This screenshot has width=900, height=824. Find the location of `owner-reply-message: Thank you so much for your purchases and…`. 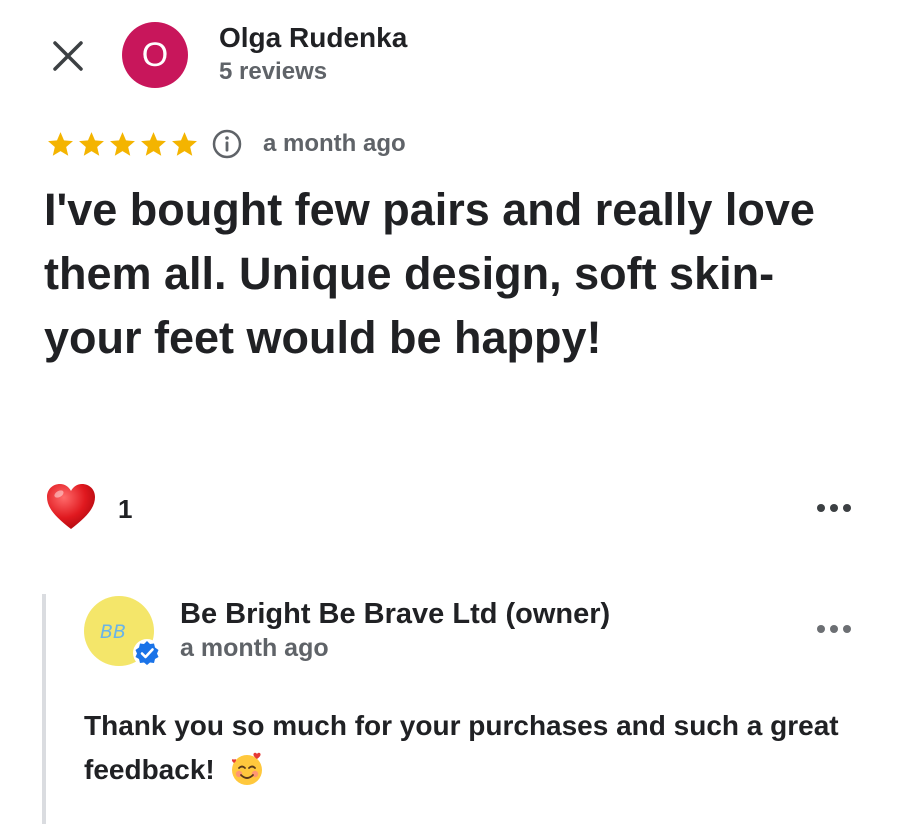

owner-reply-message: Thank you so much for your purchases and… is located at coordinates (461, 747).